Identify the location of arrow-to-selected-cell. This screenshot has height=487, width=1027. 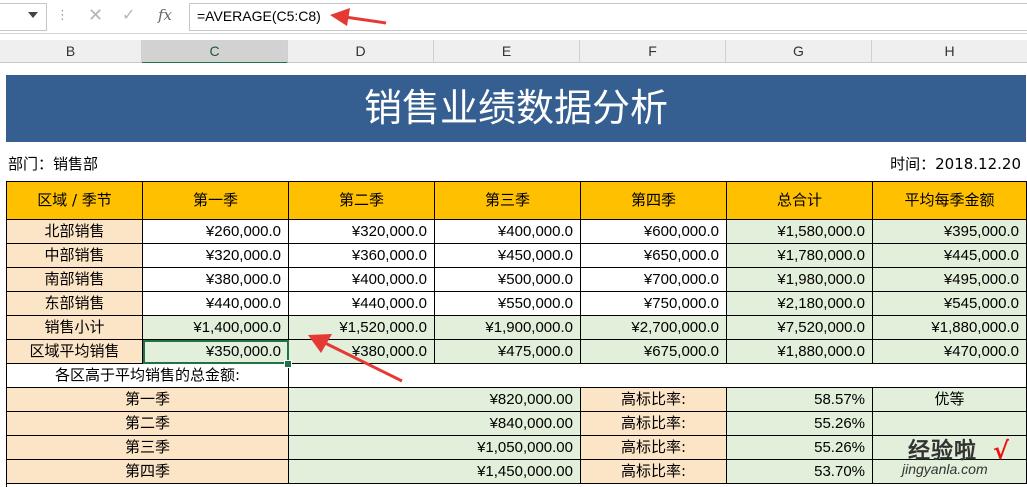
(355, 358).